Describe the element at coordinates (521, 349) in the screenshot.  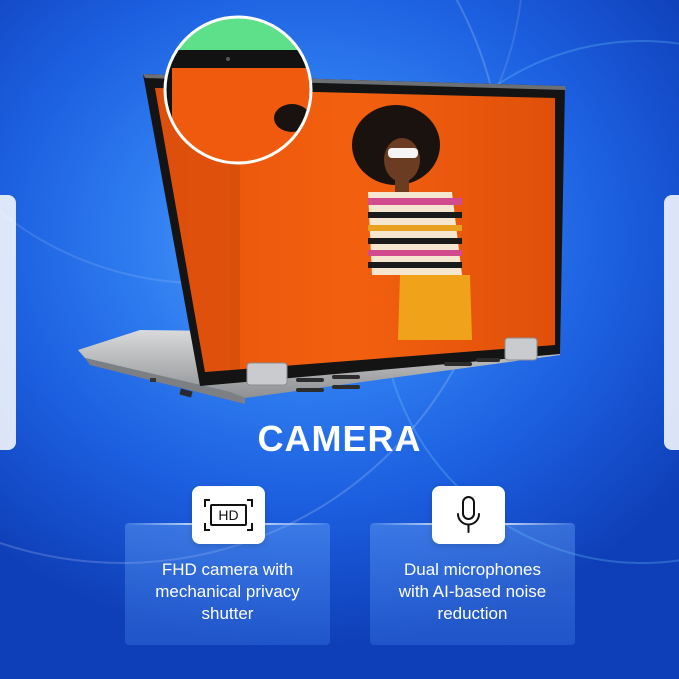
I see `hinge-right` at that location.